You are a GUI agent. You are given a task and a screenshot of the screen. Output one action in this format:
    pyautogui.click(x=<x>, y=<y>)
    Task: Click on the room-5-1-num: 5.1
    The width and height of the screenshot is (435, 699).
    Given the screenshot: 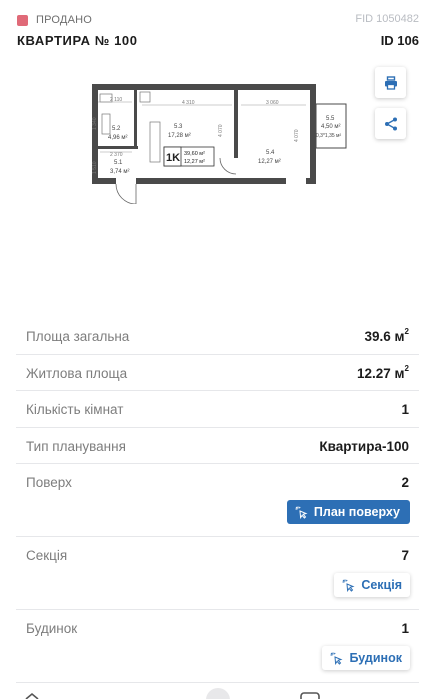 What is the action you would take?
    pyautogui.click(x=118, y=163)
    